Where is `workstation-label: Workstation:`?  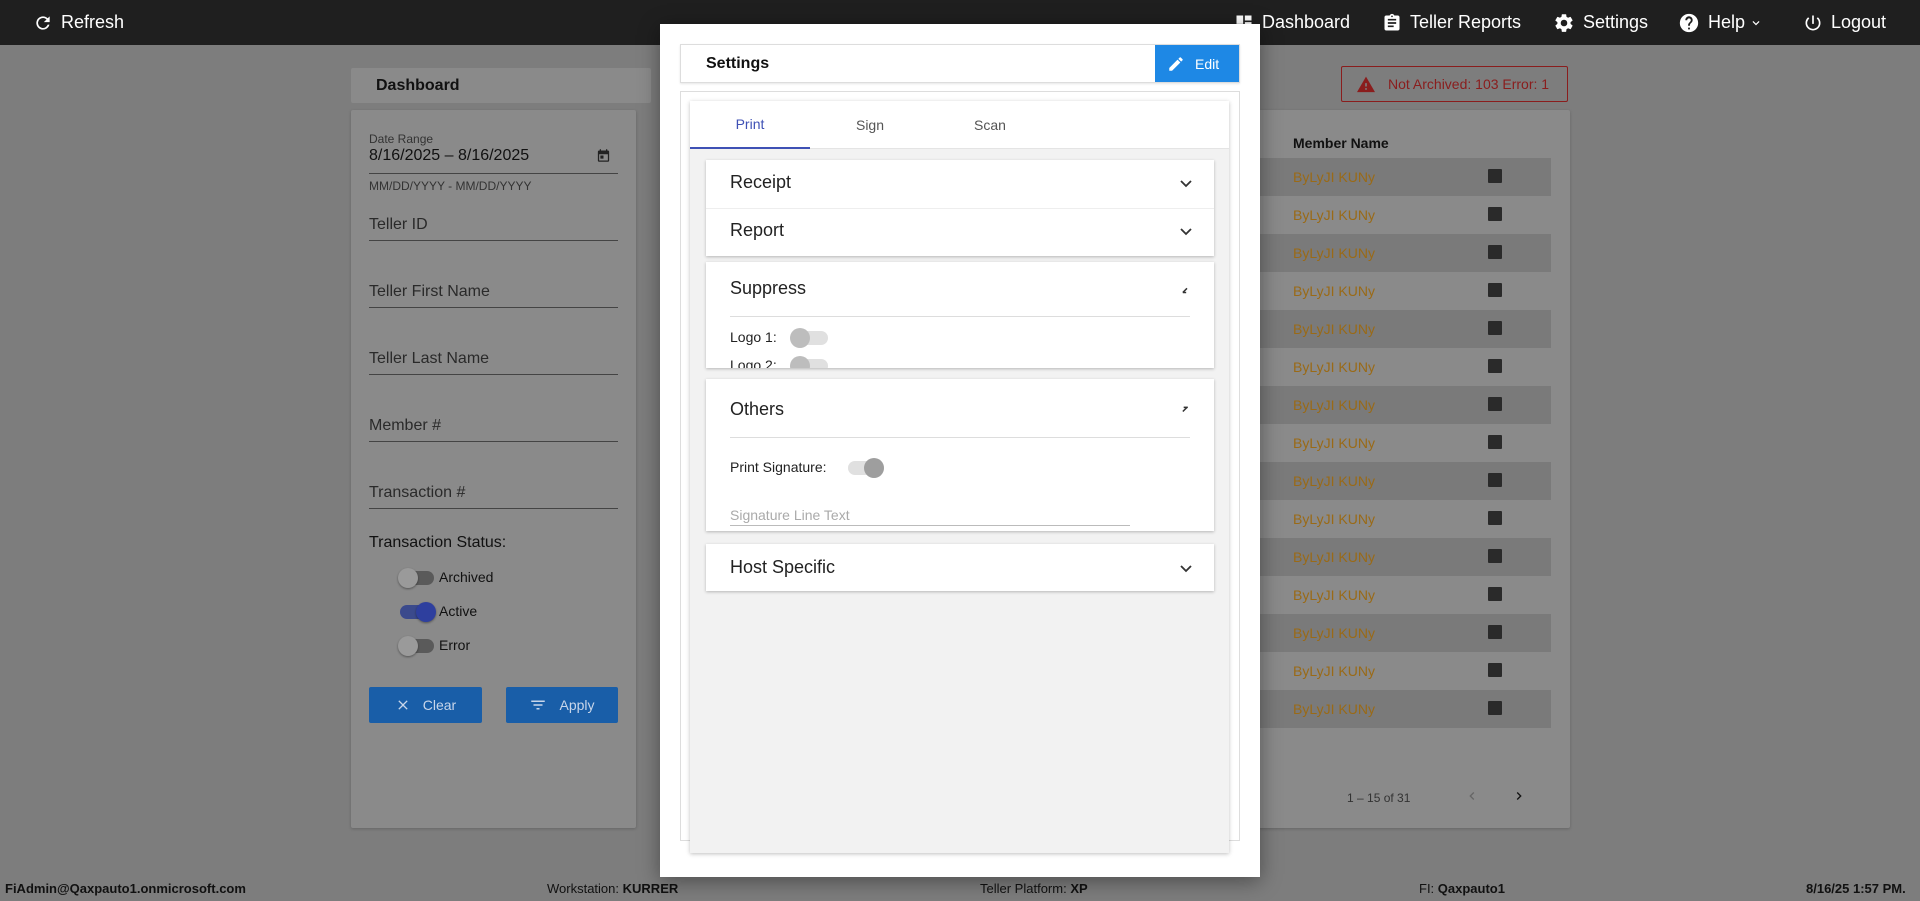 workstation-label: Workstation: is located at coordinates (583, 888).